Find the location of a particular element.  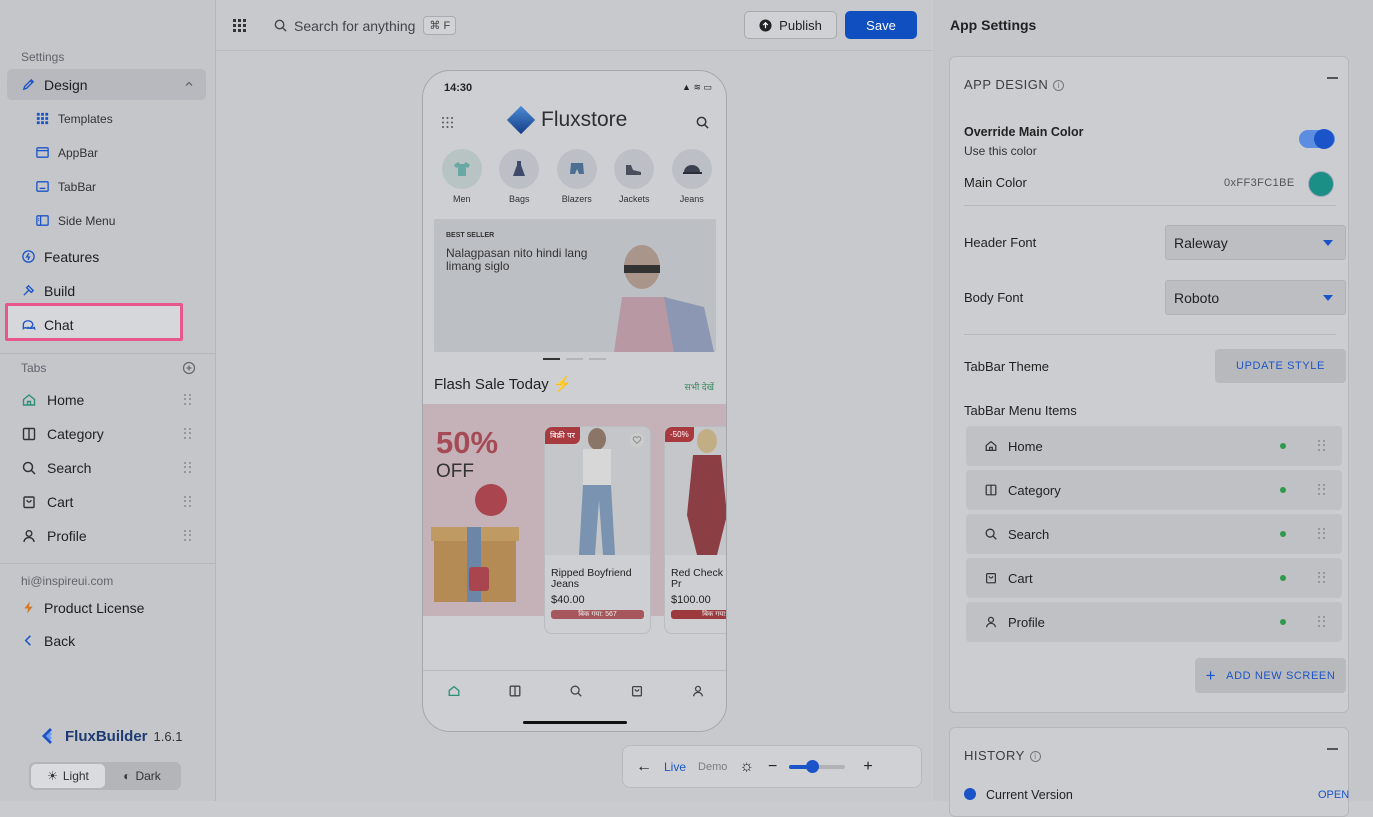

product-price: $40.00 is located at coordinates (568, 600).